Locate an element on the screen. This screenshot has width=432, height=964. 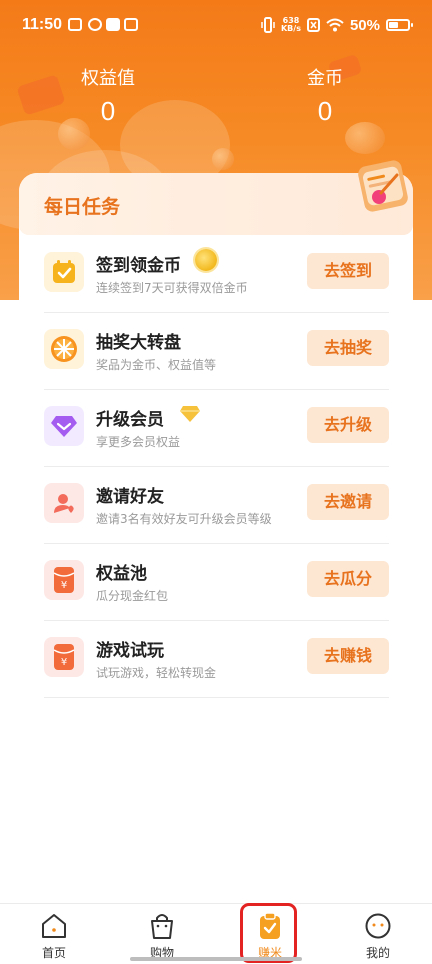
invite-button: 去邀请 is located at coordinates (348, 502).